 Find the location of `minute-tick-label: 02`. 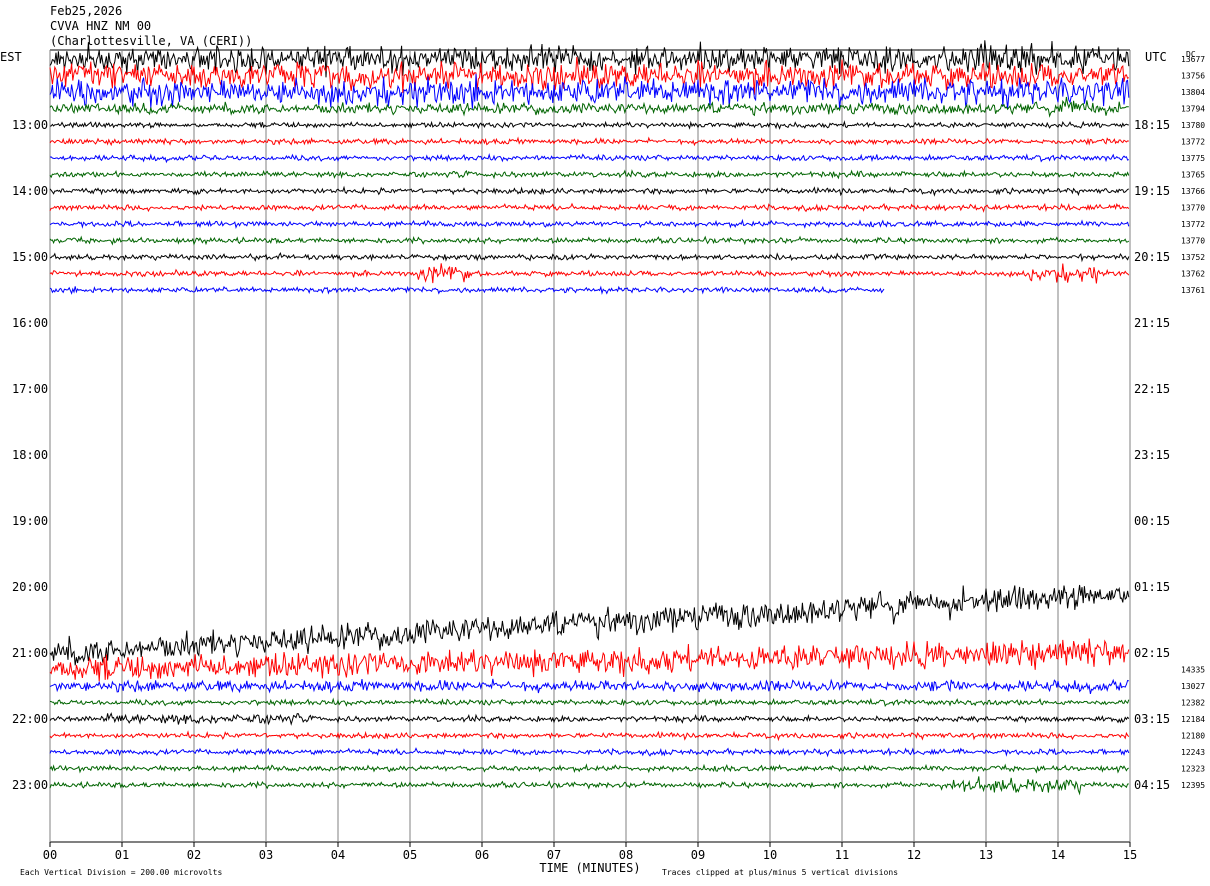

minute-tick-label: 02 is located at coordinates (194, 855).